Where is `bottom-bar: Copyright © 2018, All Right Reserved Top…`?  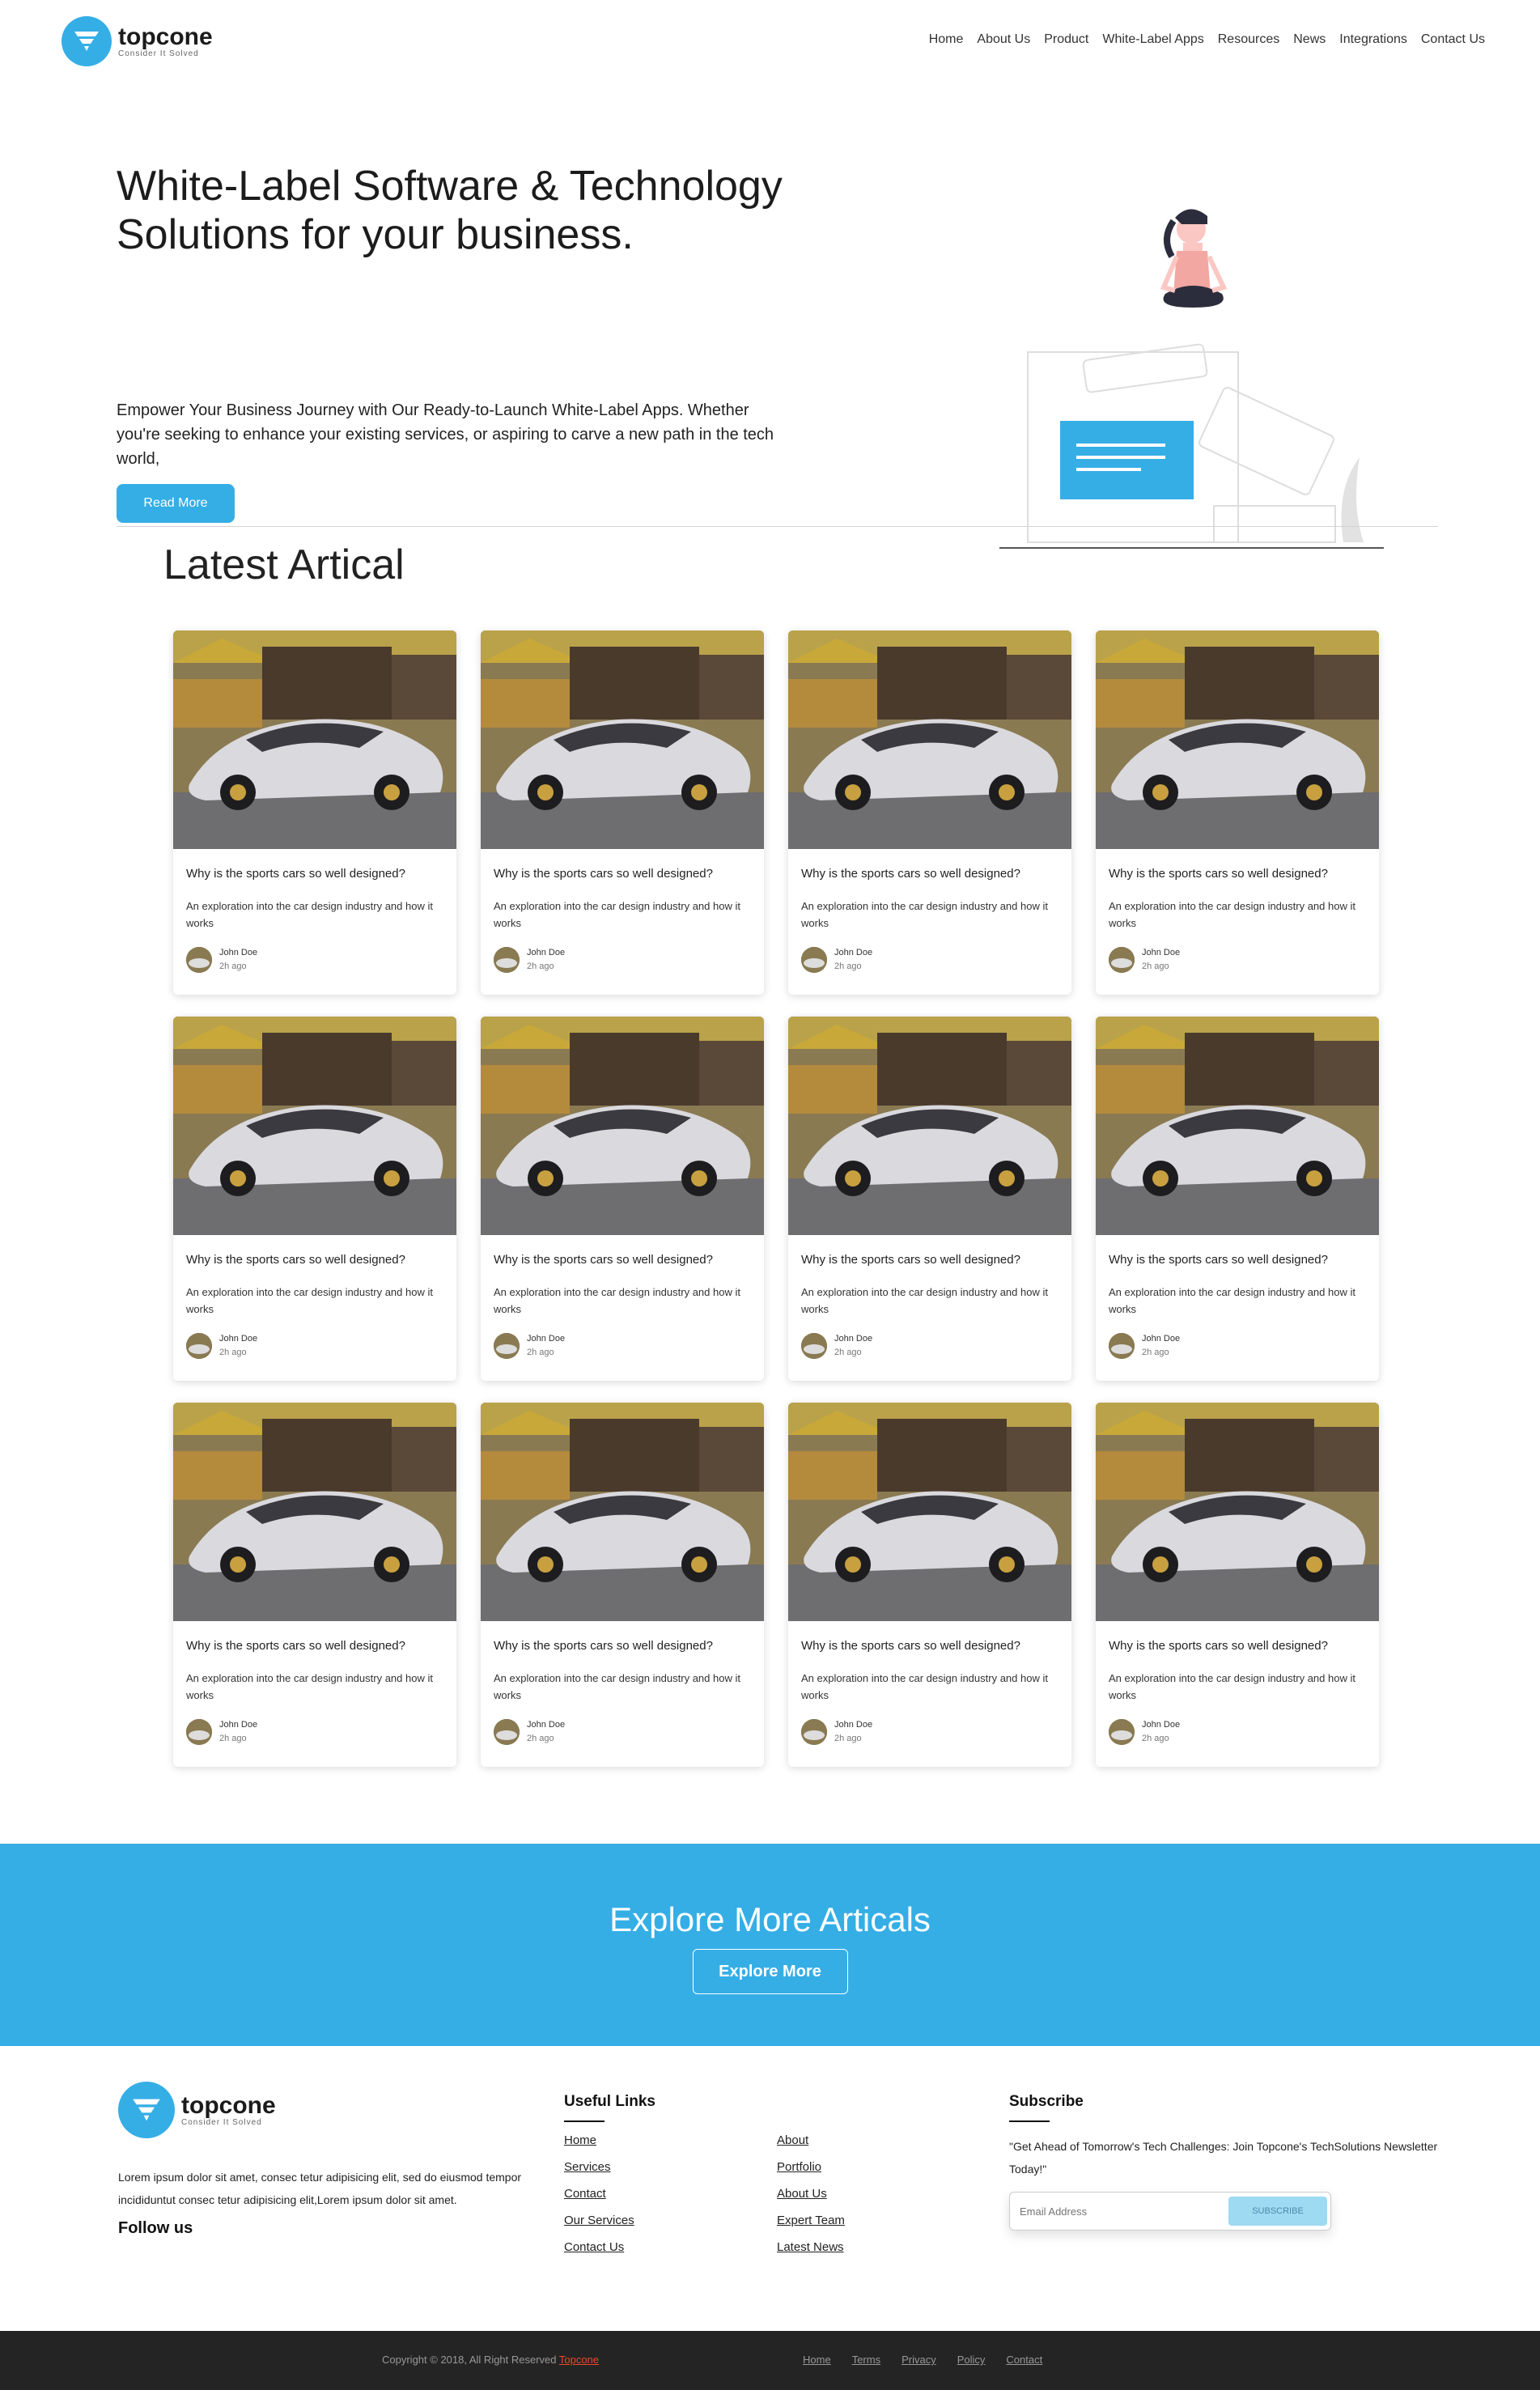
bottom-bar: Copyright © 2018, All Right Reserved Top… is located at coordinates (770, 2360).